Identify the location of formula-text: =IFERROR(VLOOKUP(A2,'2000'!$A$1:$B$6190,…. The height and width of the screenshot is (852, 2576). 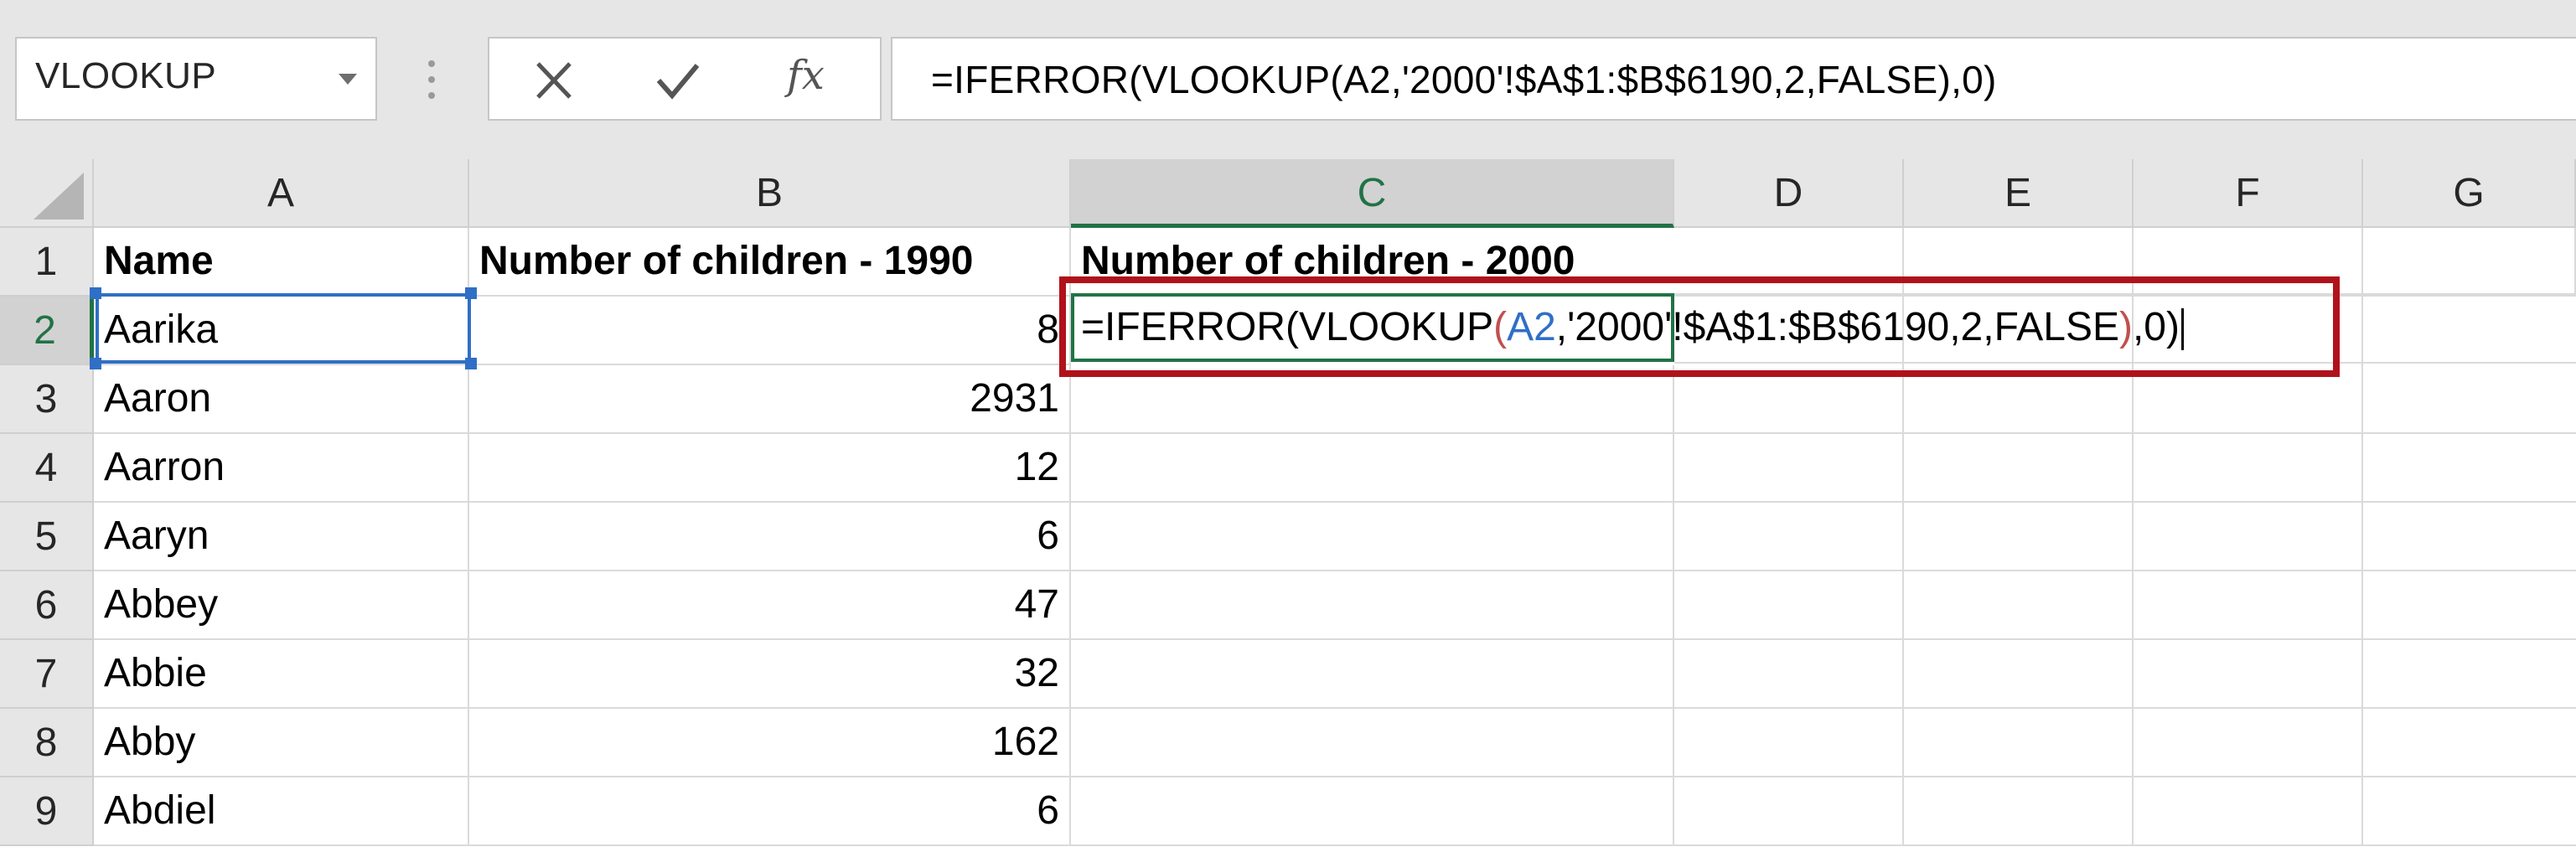
(1464, 80).